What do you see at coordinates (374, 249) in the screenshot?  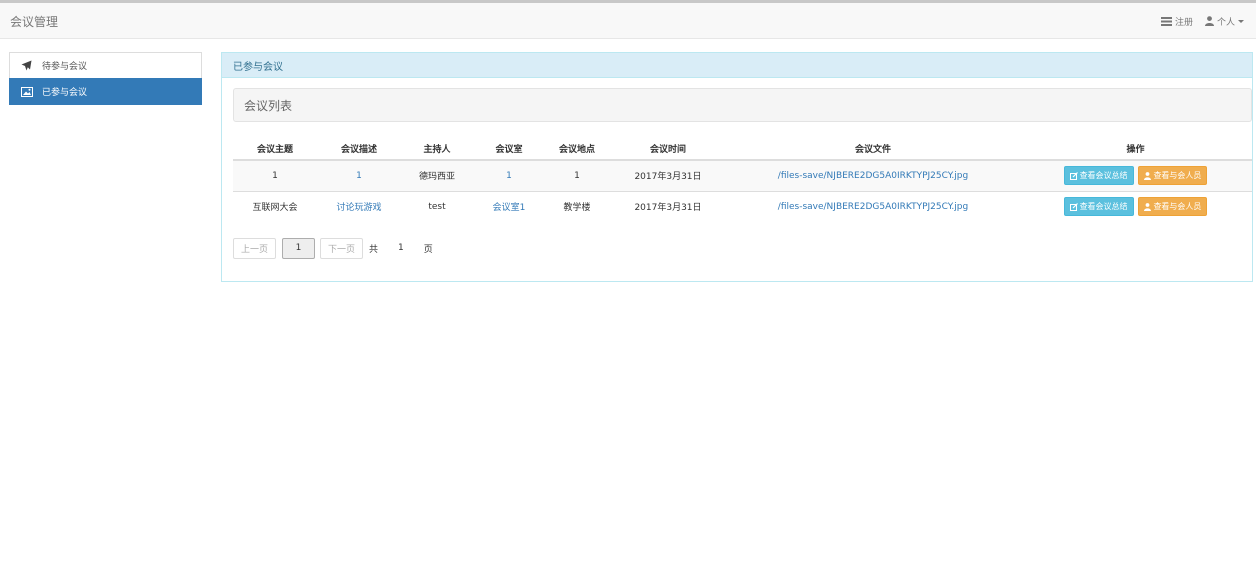 I see `total-prefix: 共` at bounding box center [374, 249].